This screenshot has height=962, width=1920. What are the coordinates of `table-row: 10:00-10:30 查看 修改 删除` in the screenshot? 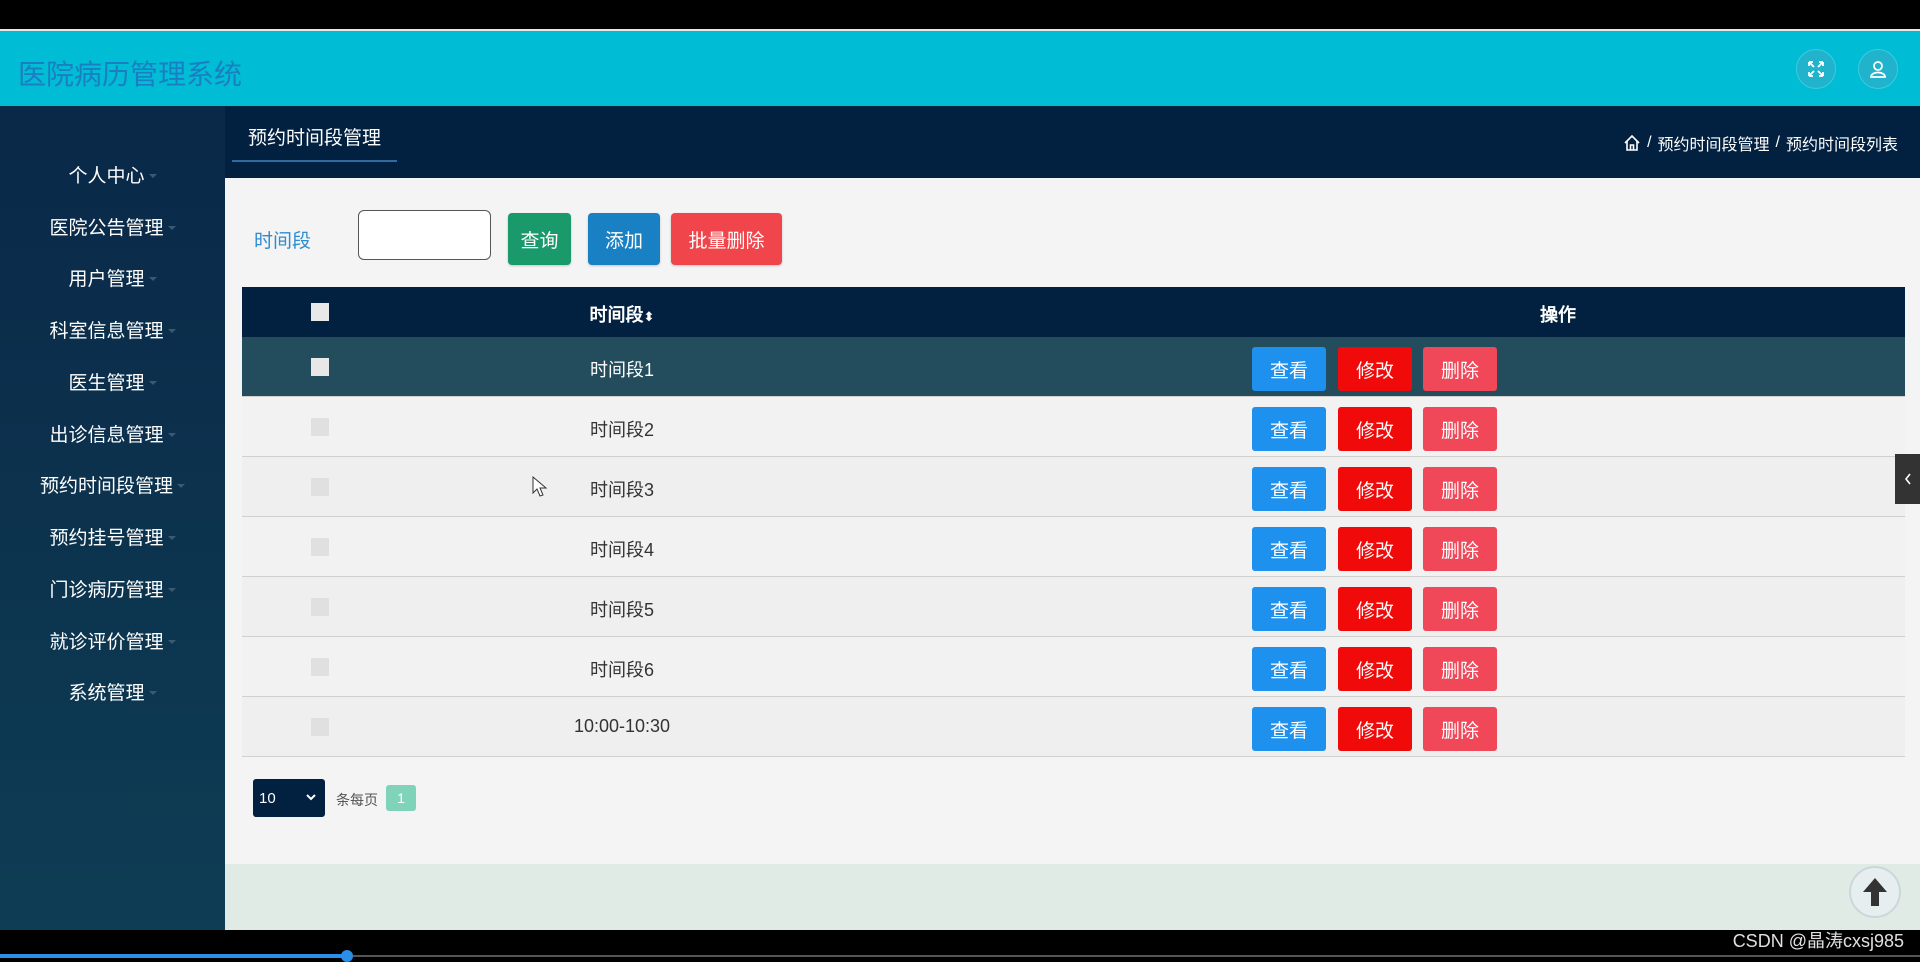 It's located at (1073, 727).